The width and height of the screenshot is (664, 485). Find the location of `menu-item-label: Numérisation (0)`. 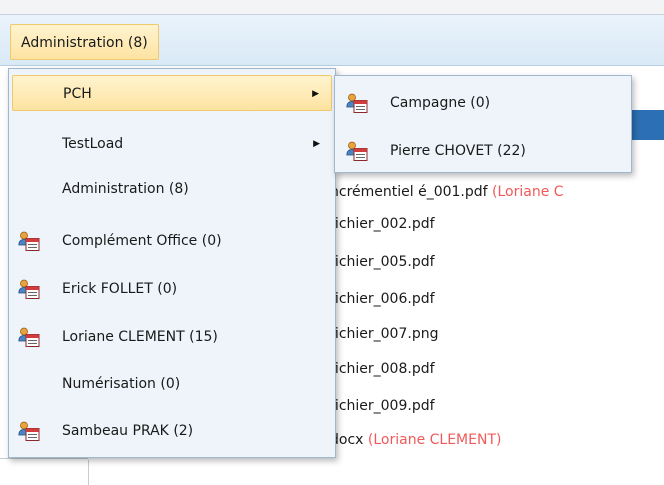

menu-item-label: Numérisation (0) is located at coordinates (121, 384).